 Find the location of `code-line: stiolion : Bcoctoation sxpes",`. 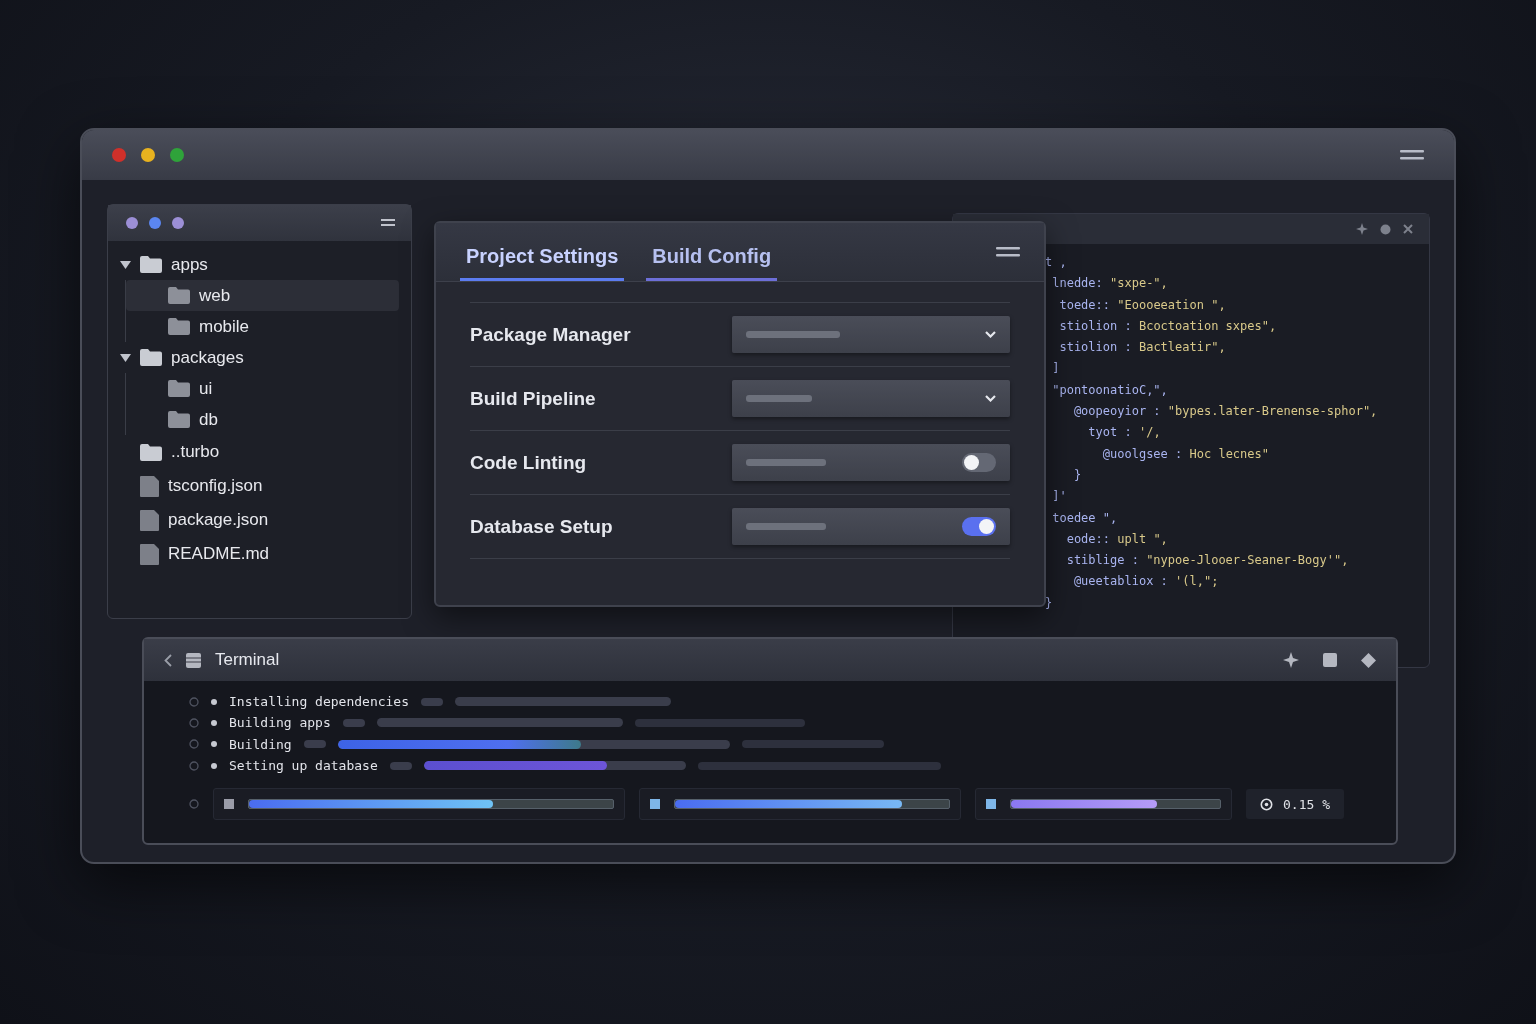

code-line: stiolion : Bcoctoation sxpes", is located at coordinates (1168, 326).